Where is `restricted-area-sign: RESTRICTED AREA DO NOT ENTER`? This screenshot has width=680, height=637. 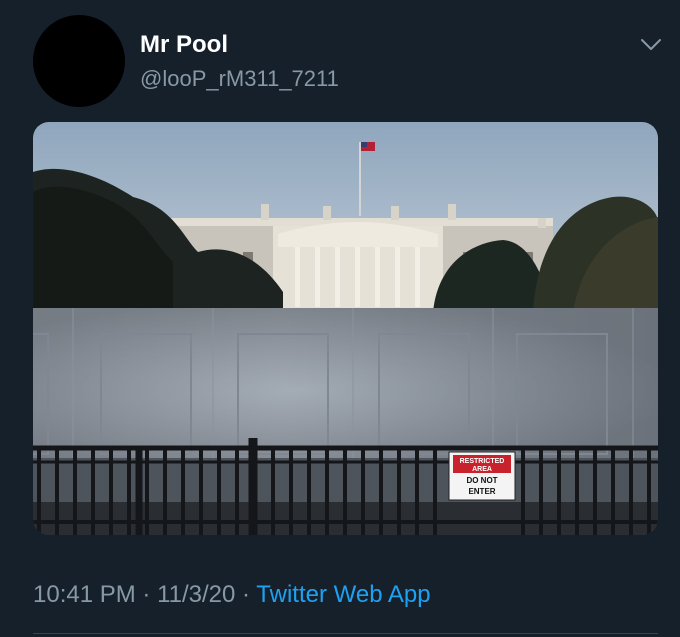
restricted-area-sign: RESTRICTED AREA DO NOT ENTER is located at coordinates (482, 476).